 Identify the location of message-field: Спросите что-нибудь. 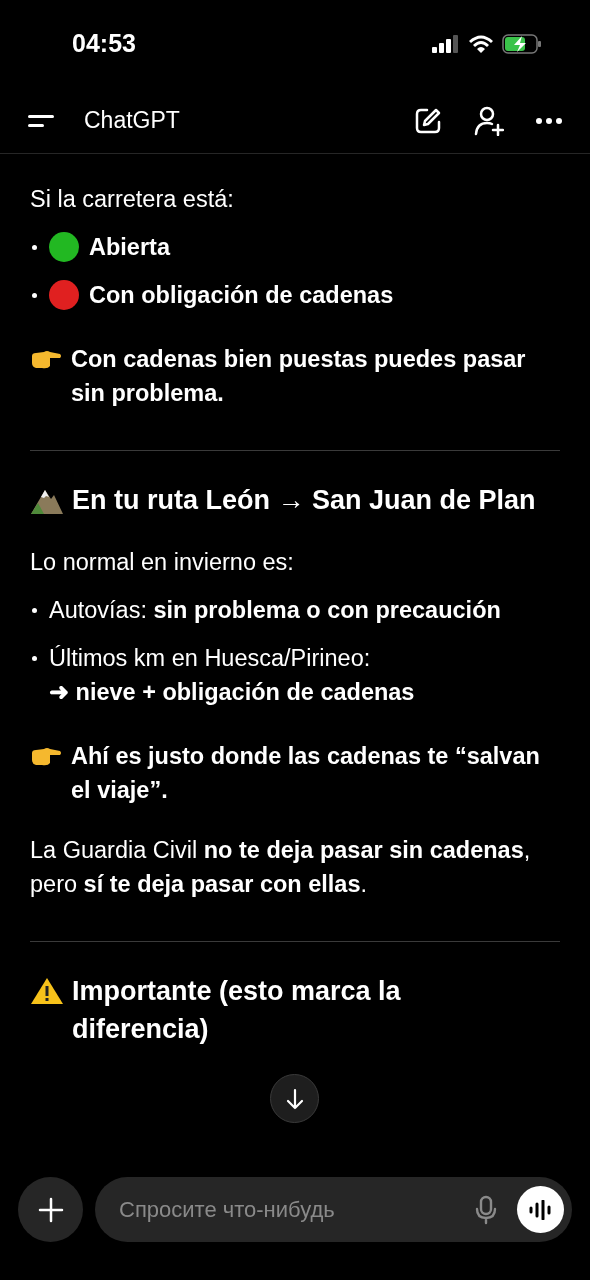
(333, 1209).